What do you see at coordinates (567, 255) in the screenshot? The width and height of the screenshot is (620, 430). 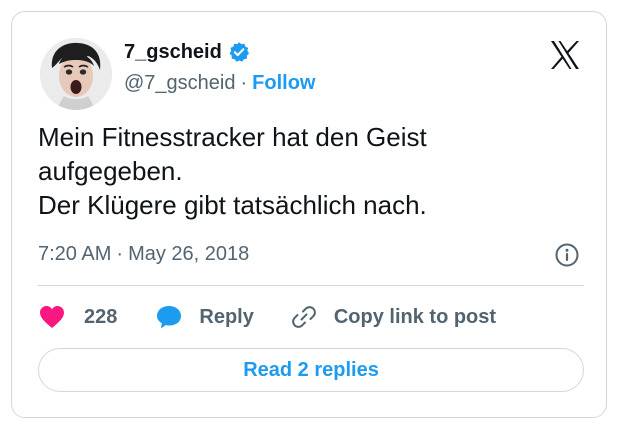 I see `info-icon` at bounding box center [567, 255].